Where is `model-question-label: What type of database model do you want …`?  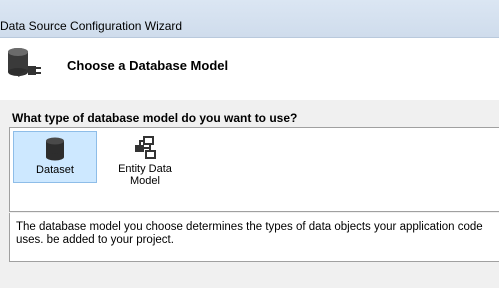 model-question-label: What type of database model do you want … is located at coordinates (155, 118).